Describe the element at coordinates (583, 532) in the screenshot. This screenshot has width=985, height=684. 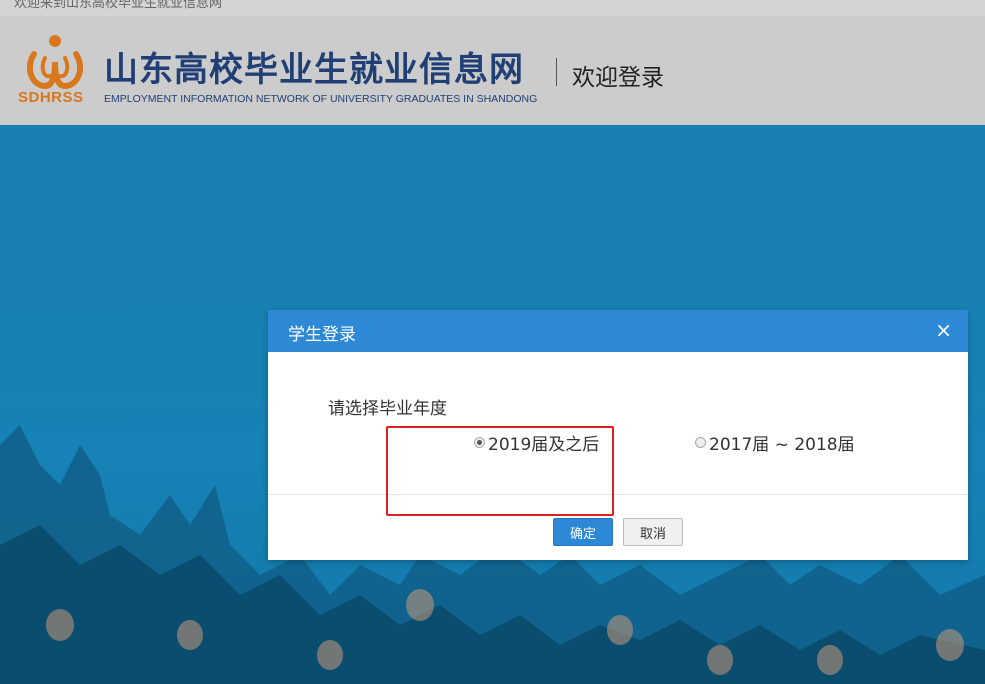
I see `confirm-button: 确定` at that location.